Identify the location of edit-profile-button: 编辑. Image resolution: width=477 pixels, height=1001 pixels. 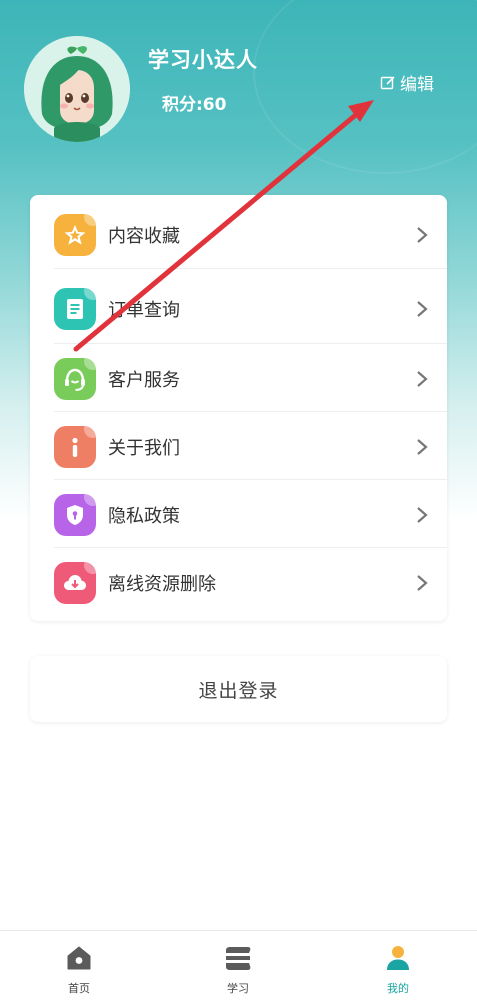
(407, 82).